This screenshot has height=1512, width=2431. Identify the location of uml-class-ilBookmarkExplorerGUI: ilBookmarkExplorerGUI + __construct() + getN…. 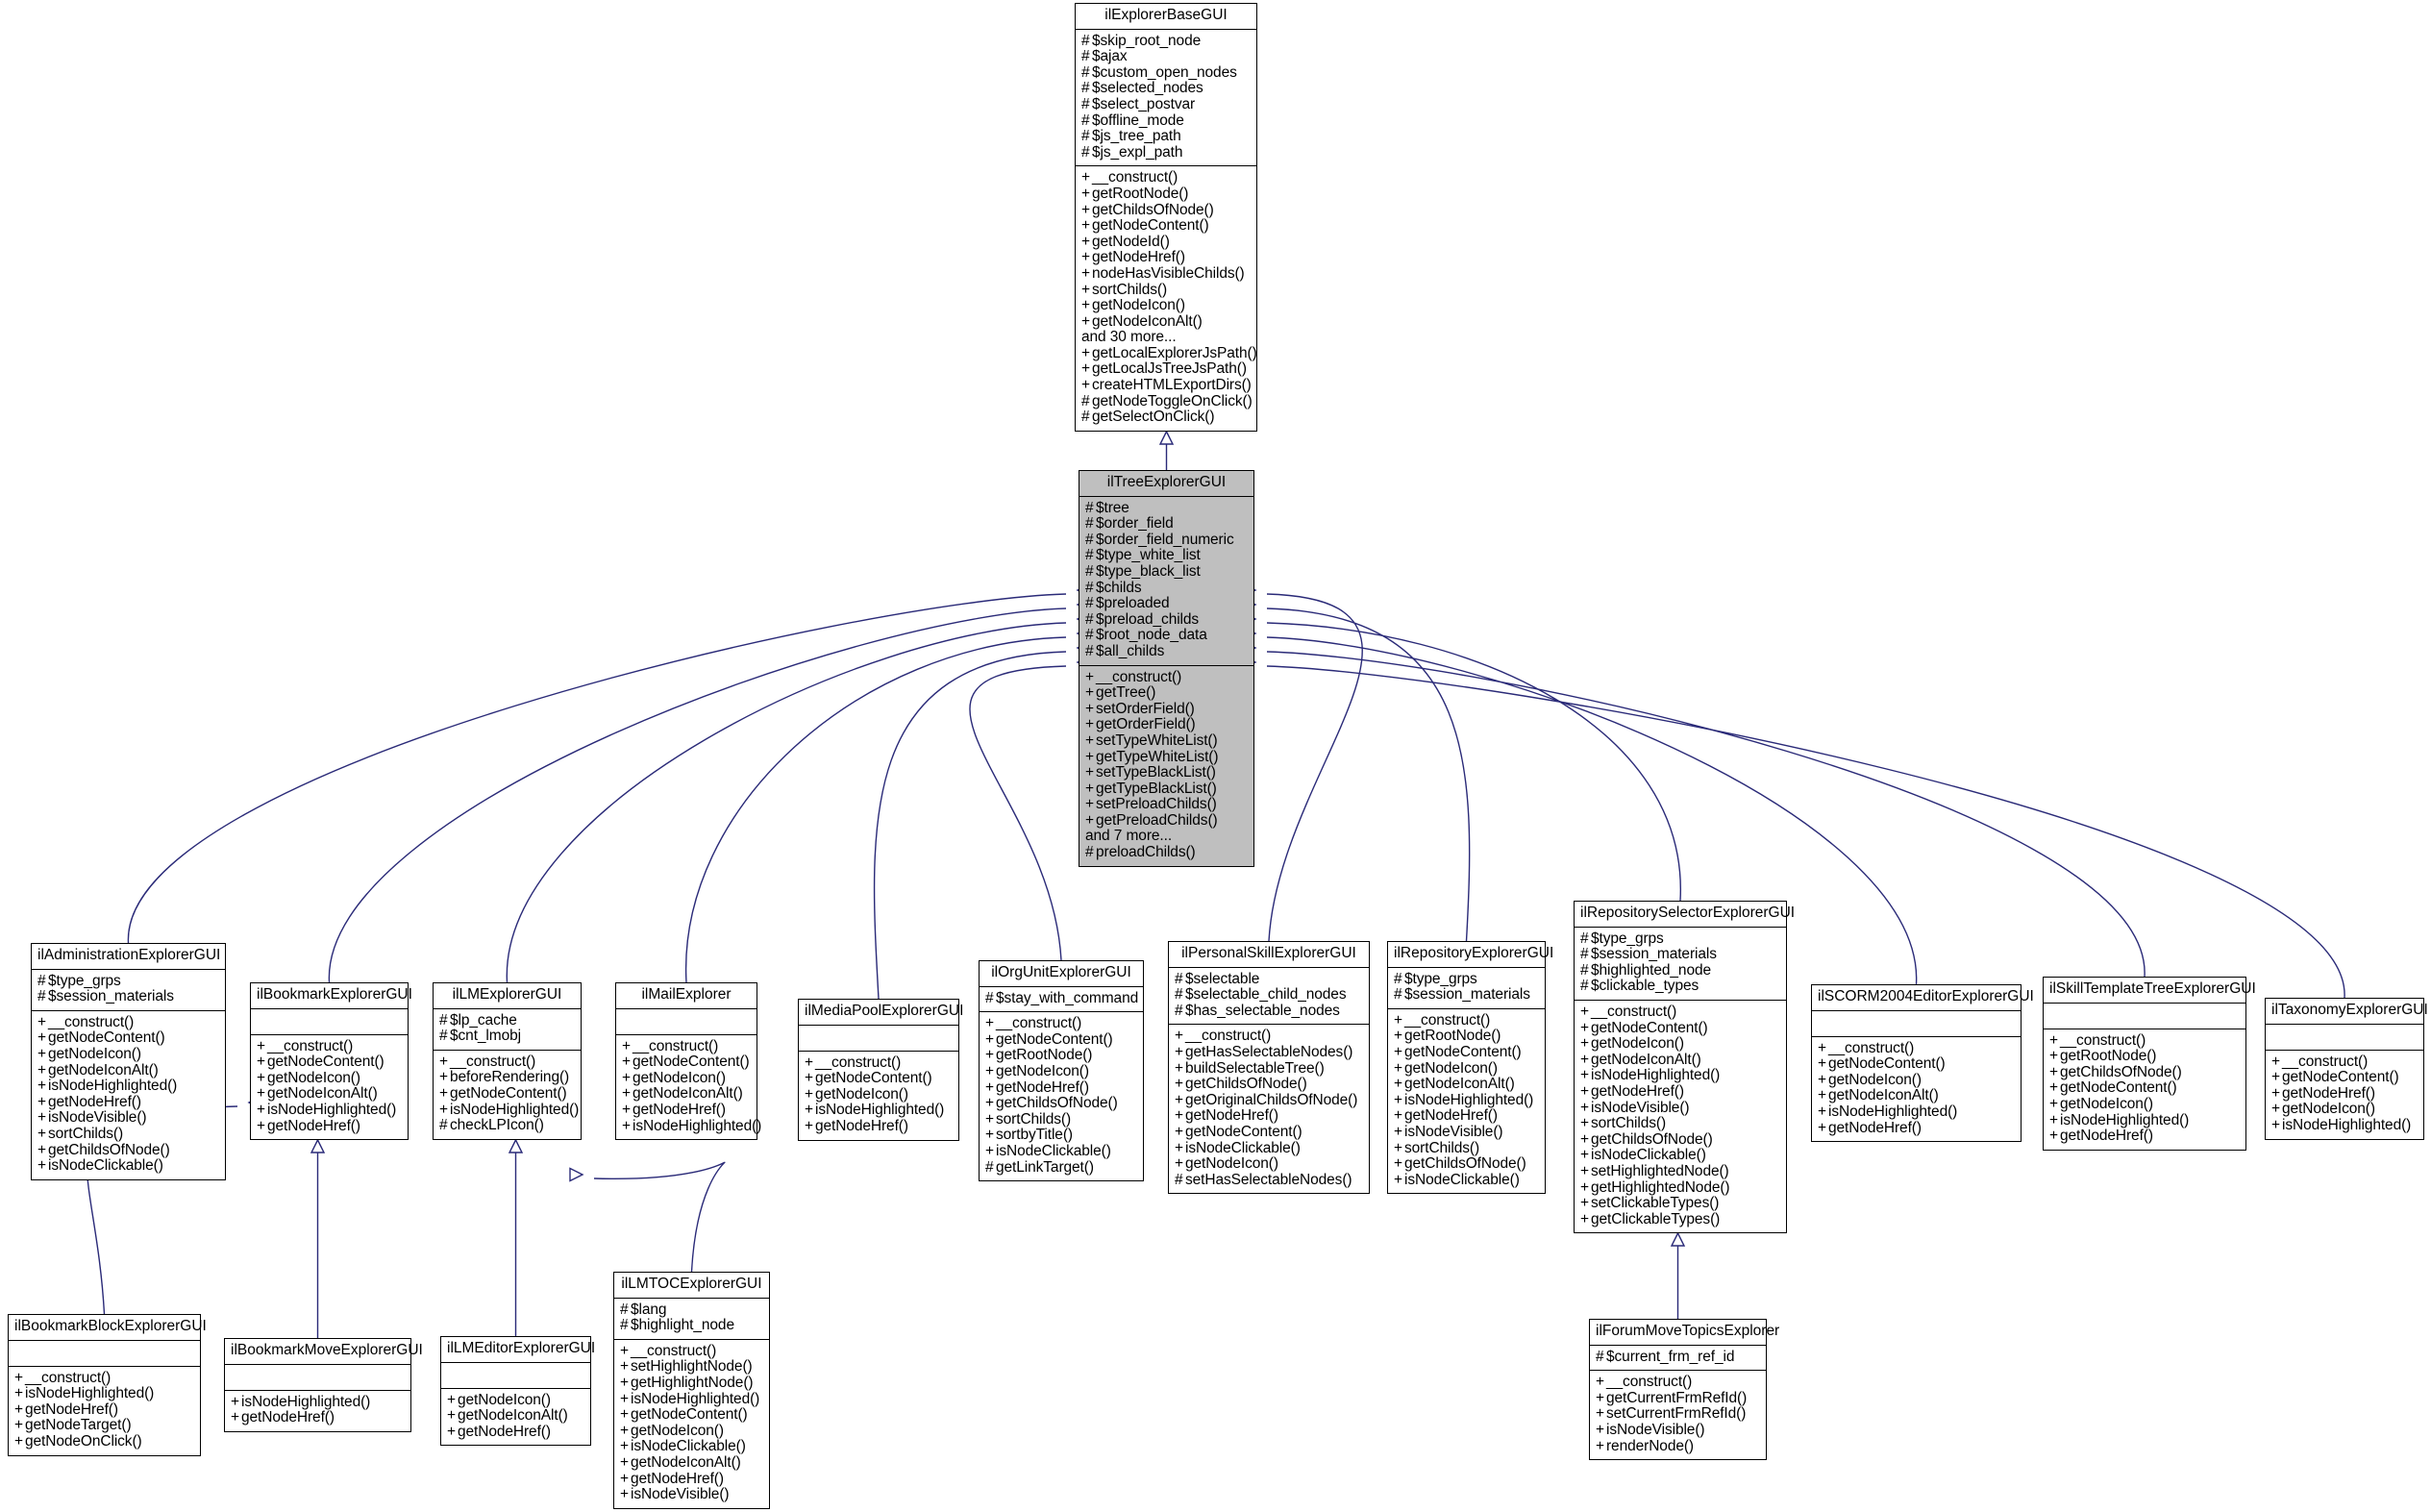
(331, 1061).